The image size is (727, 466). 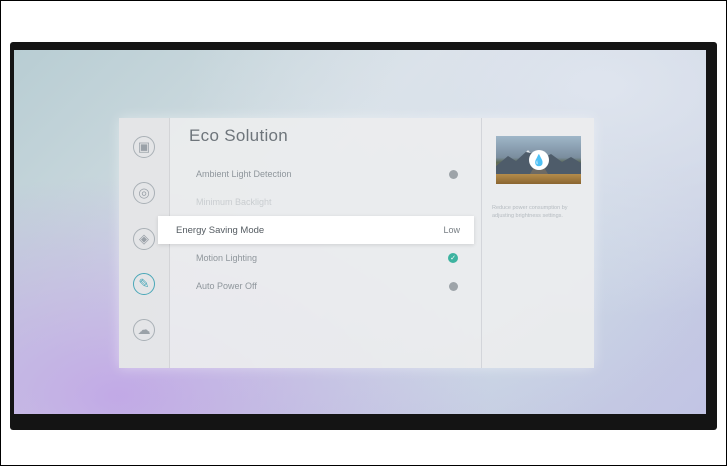 I want to click on menu-item-minimum-backlight: Minimum Backlight, so click(x=324, y=202).